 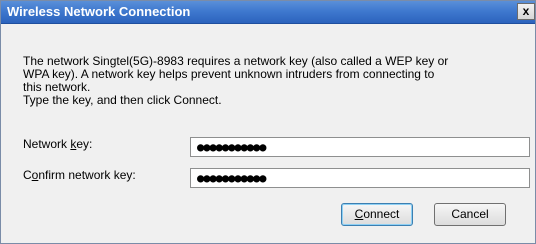 What do you see at coordinates (27, 175) in the screenshot?
I see `label-text: C` at bounding box center [27, 175].